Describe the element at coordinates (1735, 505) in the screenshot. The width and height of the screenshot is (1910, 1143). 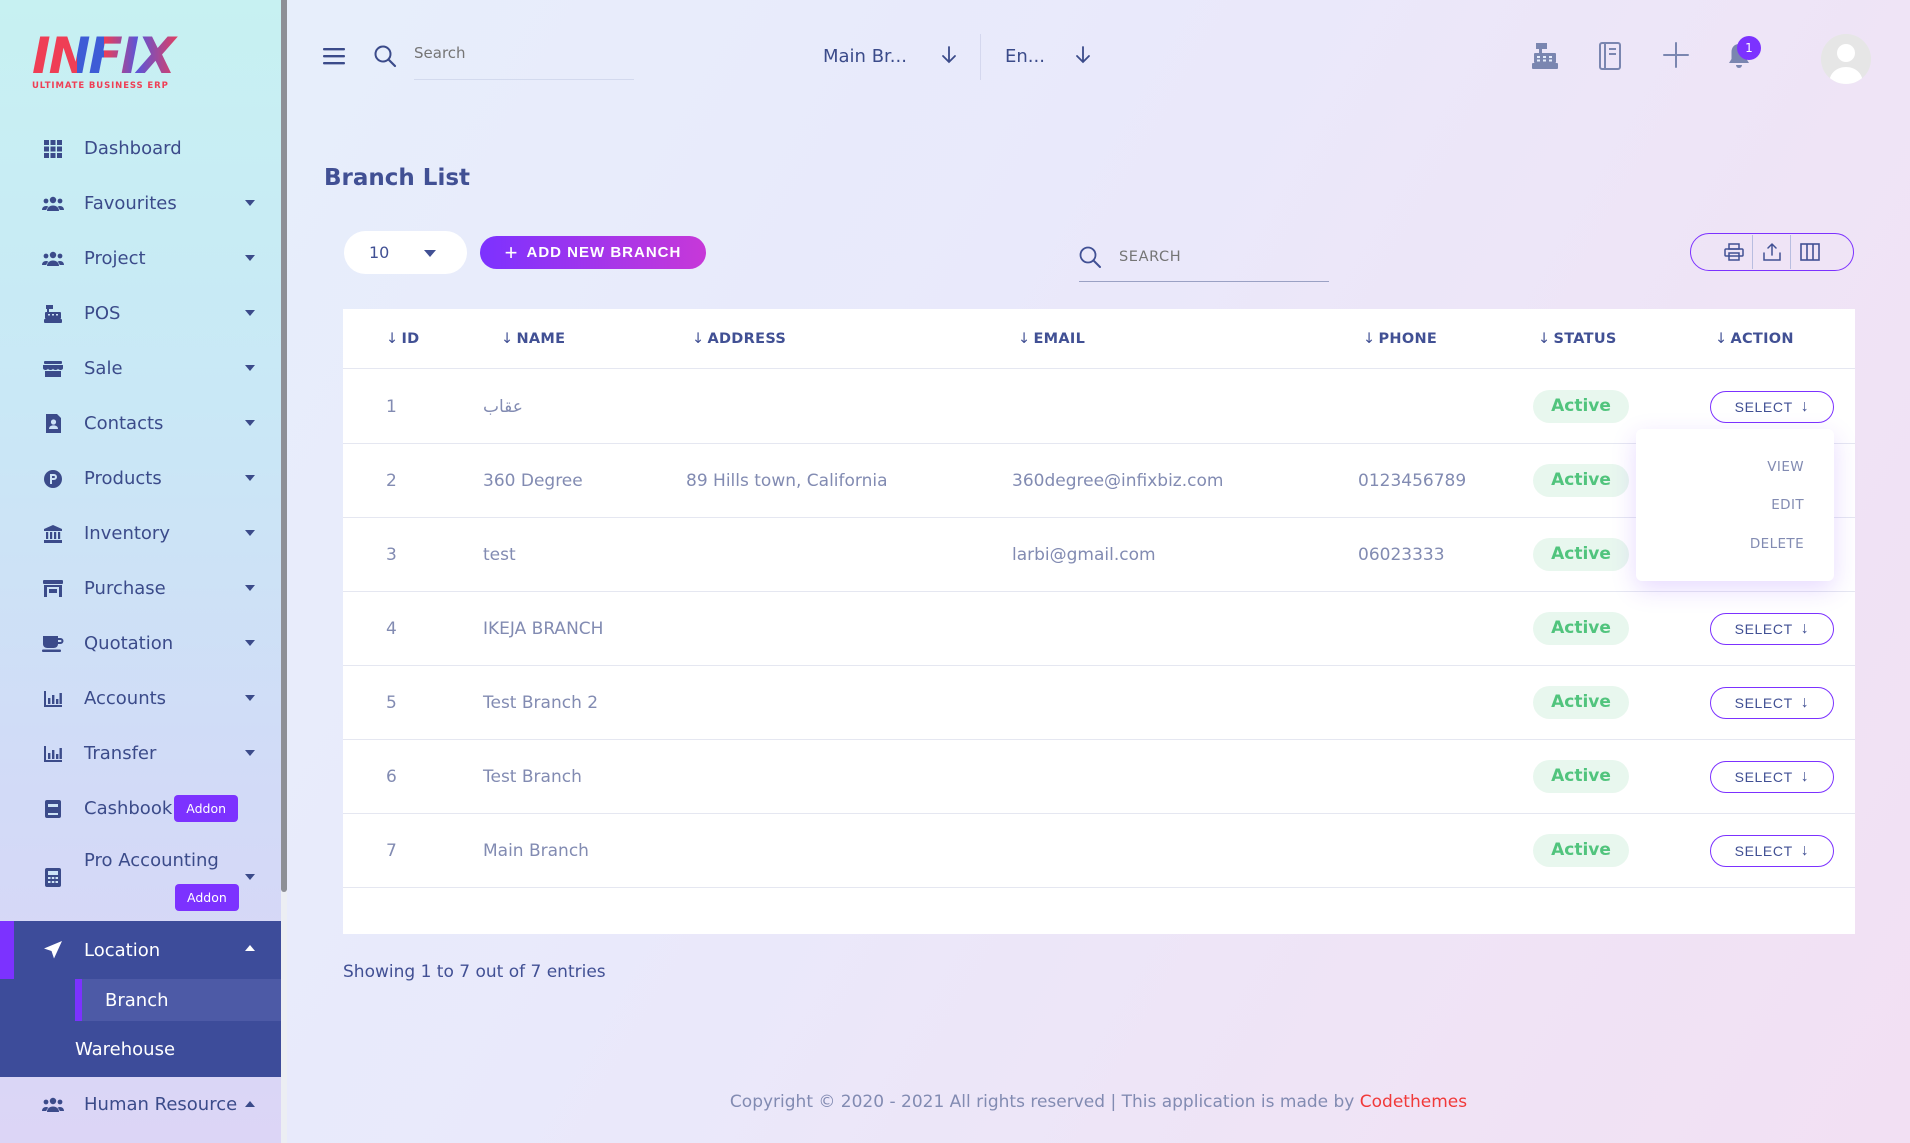
I see `action-dropdown-menu: VIEW EDIT DELETE` at that location.